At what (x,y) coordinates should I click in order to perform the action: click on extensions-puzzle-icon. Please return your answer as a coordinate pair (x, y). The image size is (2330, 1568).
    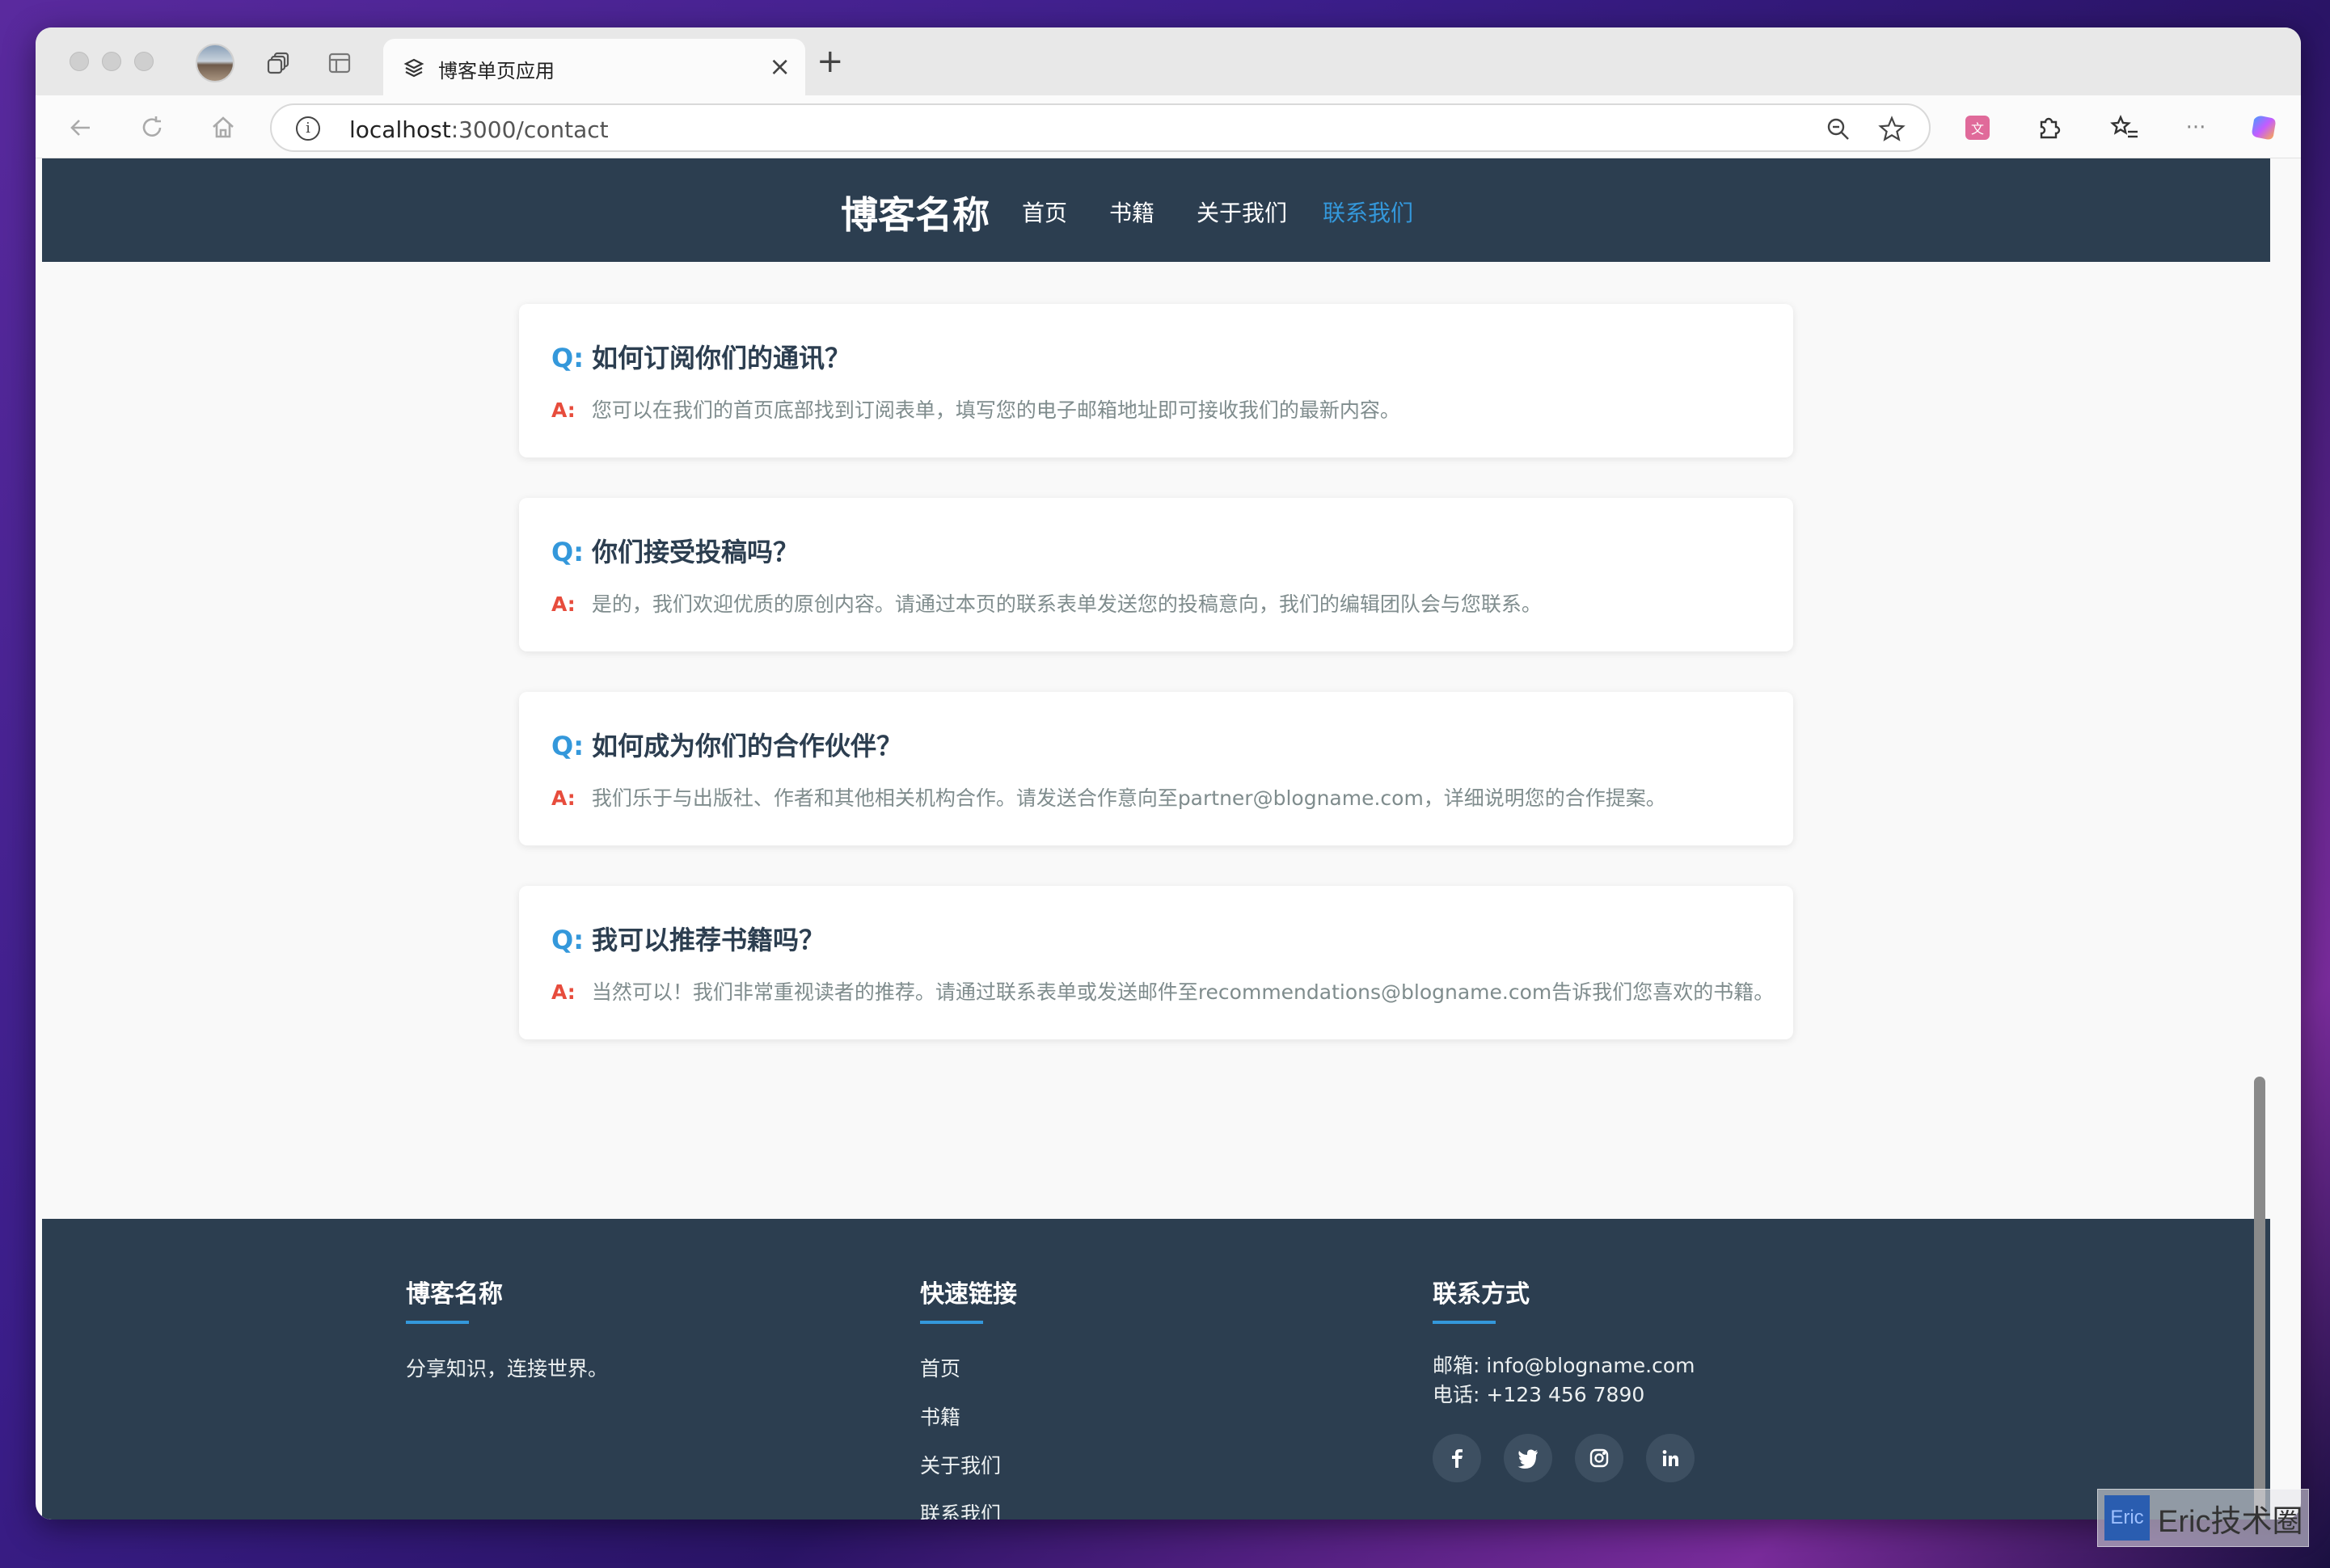
    Looking at the image, I should click on (2048, 128).